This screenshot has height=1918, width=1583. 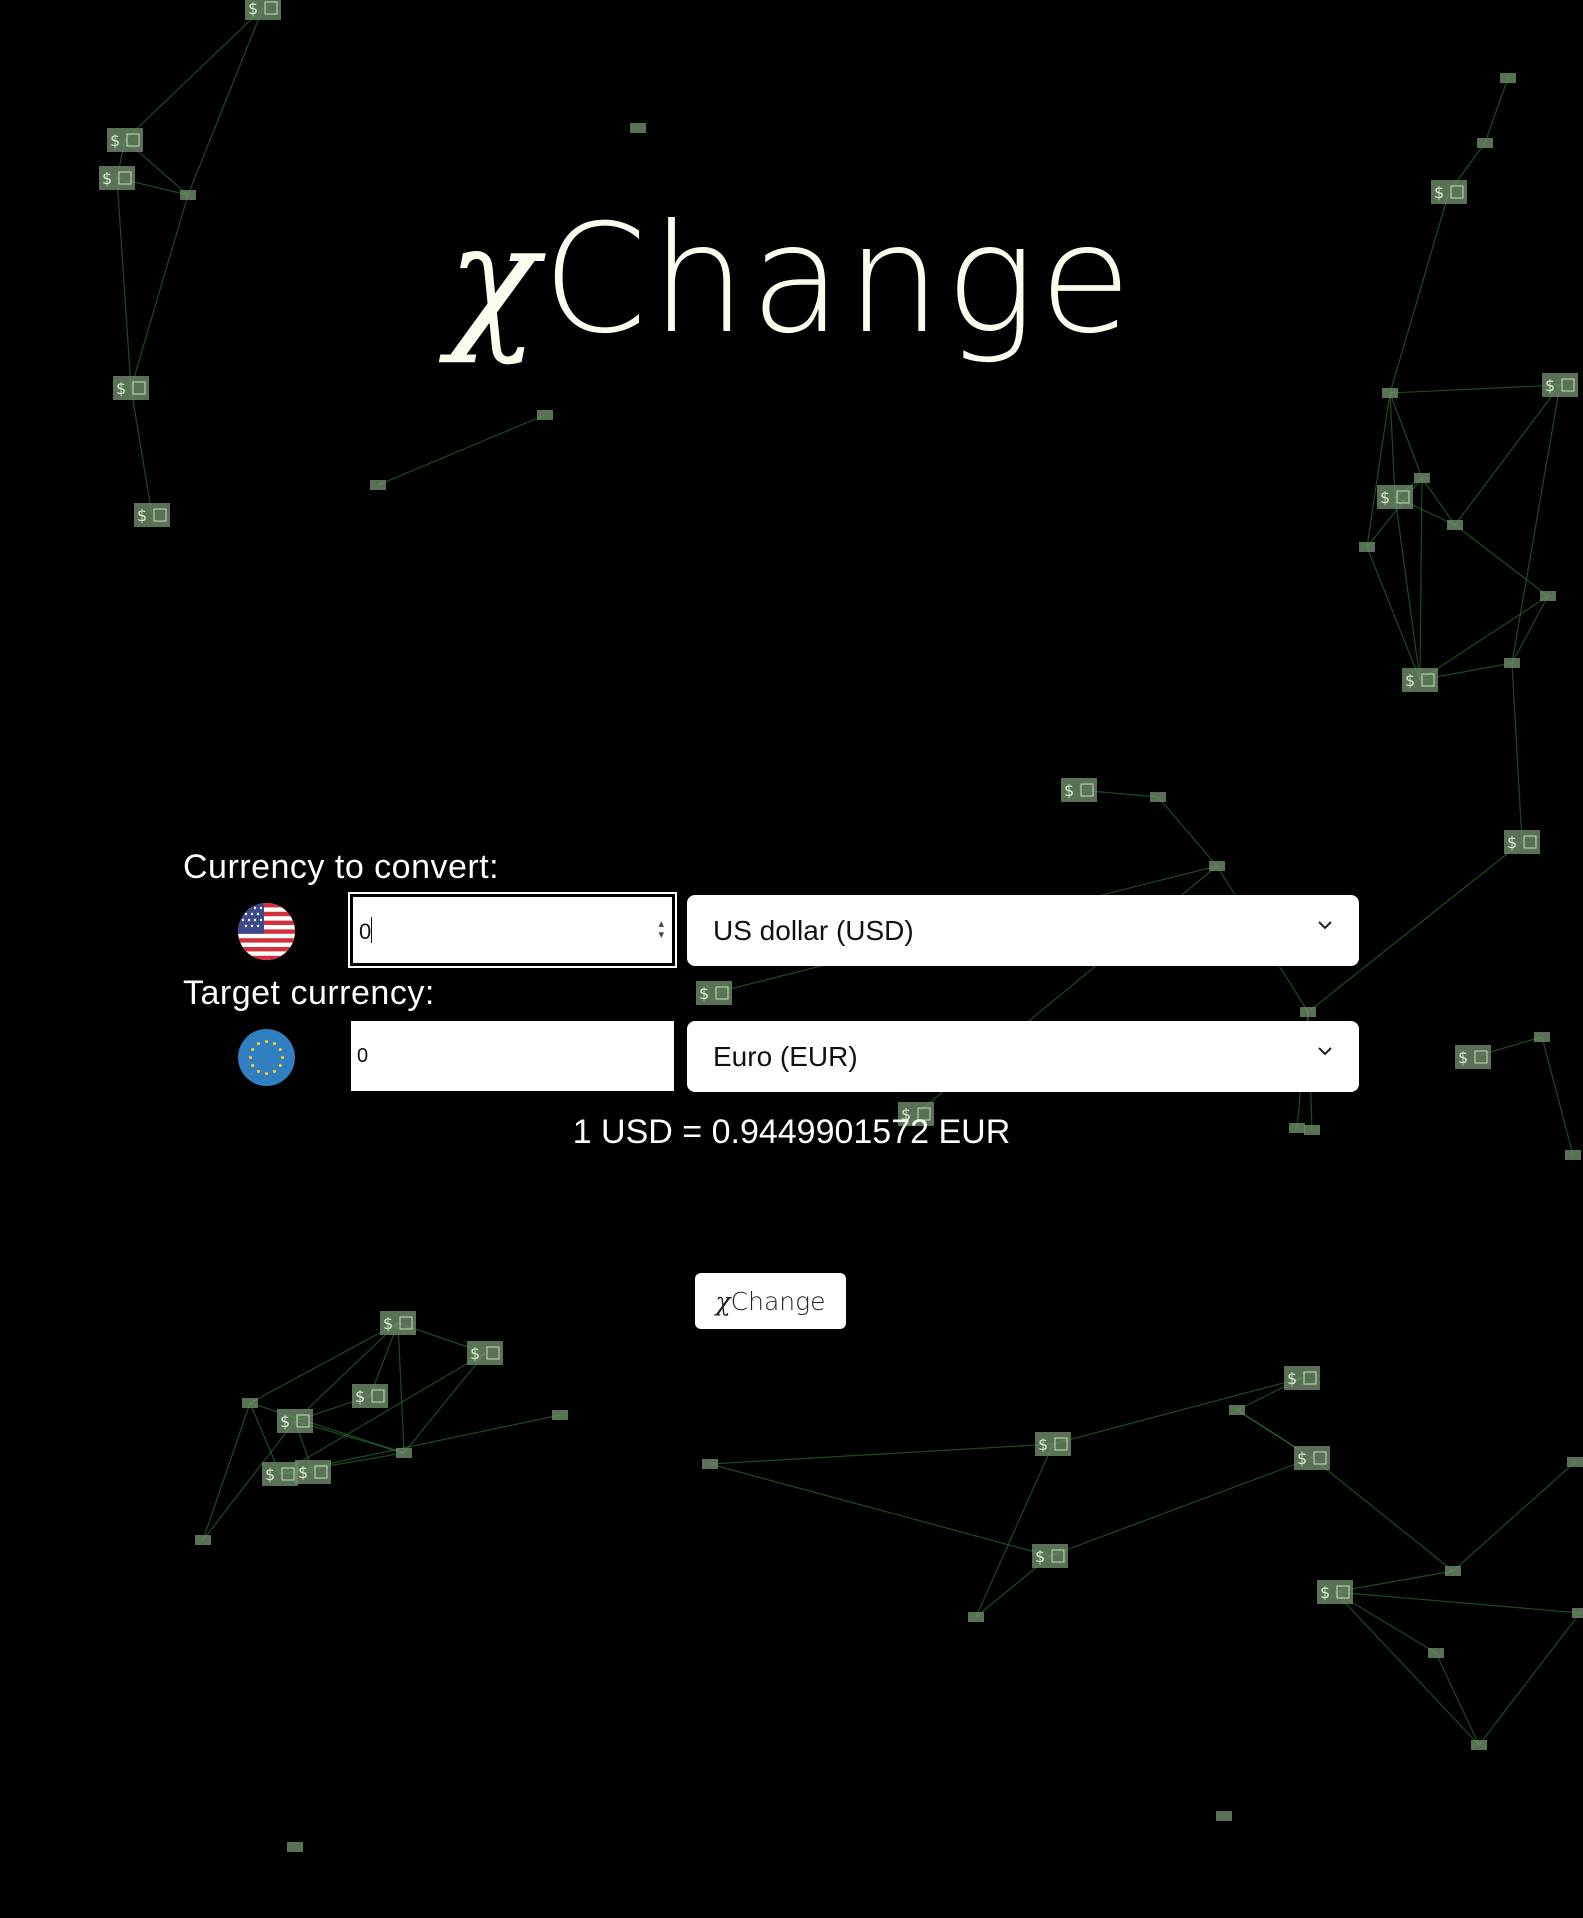 What do you see at coordinates (512, 1056) in the screenshot?
I see `target-amount-input: 0` at bounding box center [512, 1056].